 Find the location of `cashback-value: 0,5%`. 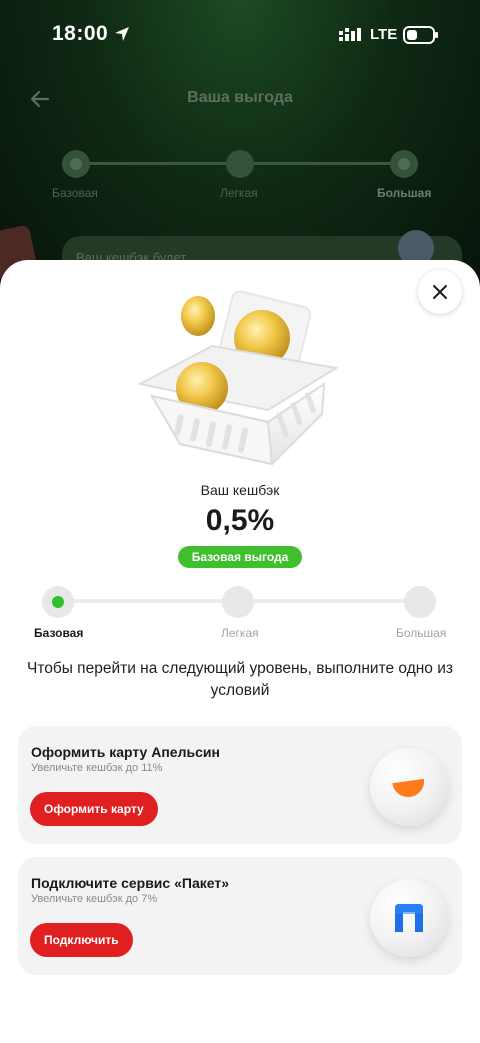

cashback-value: 0,5% is located at coordinates (240, 520).